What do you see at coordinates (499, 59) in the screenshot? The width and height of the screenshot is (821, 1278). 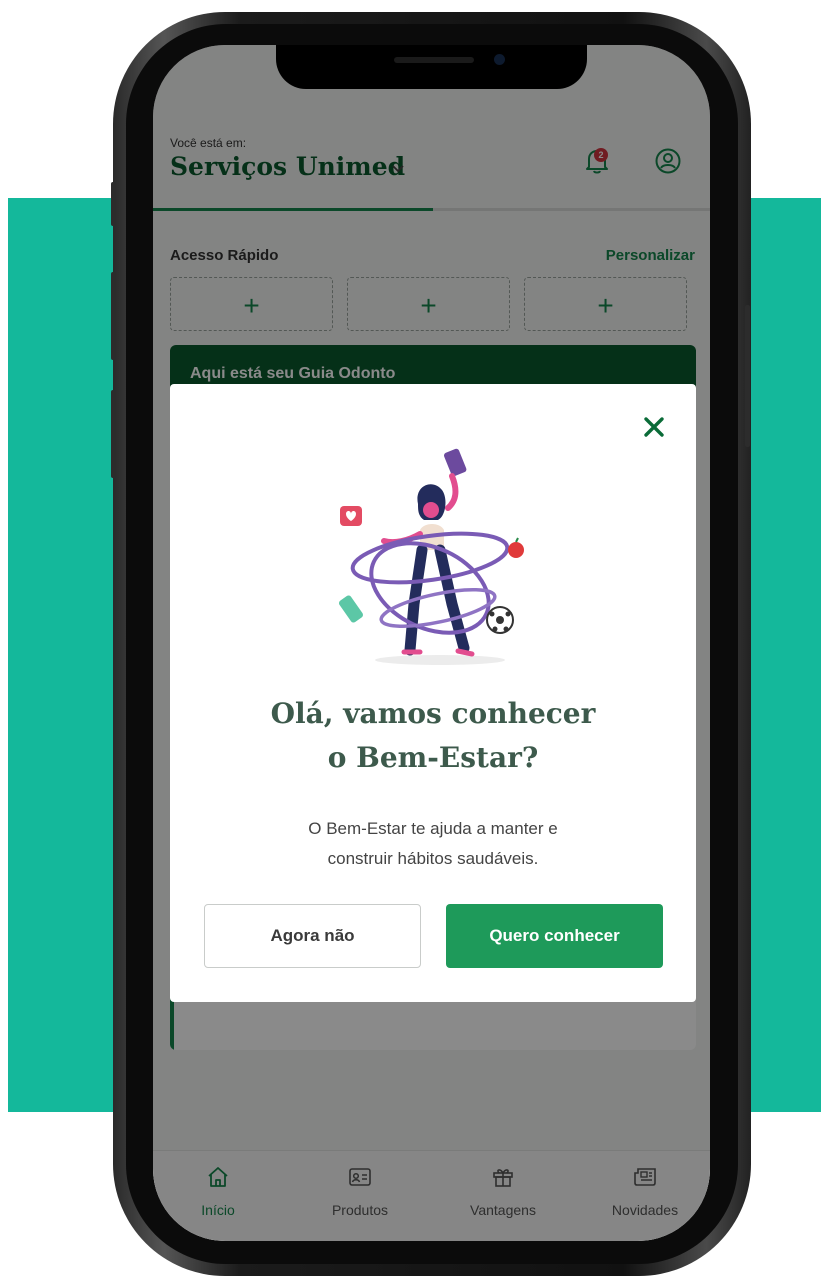 I see `front-camera` at bounding box center [499, 59].